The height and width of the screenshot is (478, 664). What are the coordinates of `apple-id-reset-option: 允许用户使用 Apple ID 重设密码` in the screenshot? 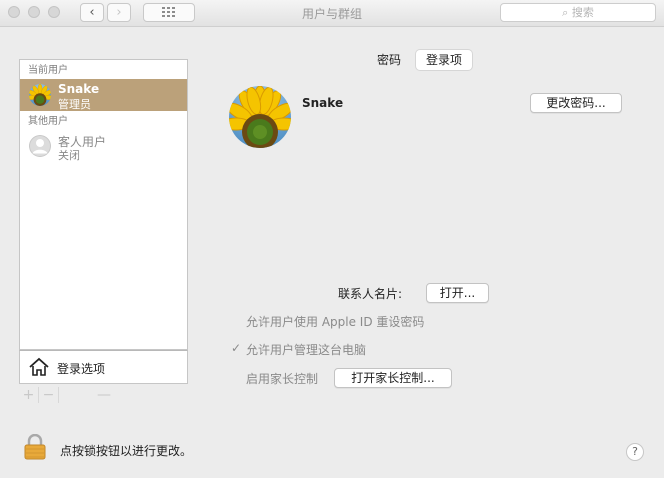 It's located at (335, 321).